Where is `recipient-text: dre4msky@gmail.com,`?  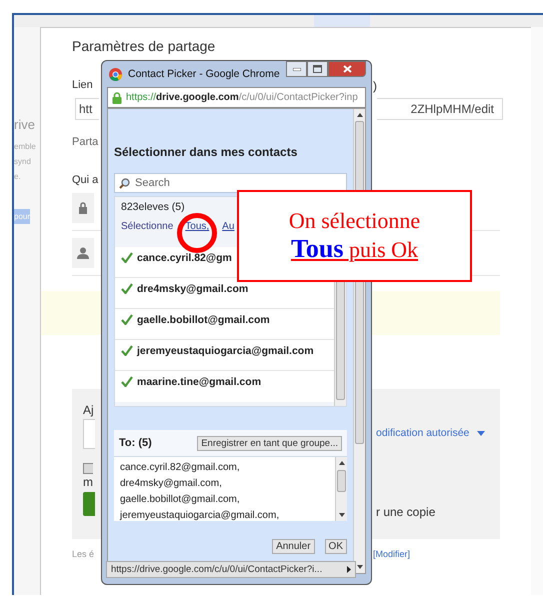 recipient-text: dre4msky@gmail.com, is located at coordinates (171, 484).